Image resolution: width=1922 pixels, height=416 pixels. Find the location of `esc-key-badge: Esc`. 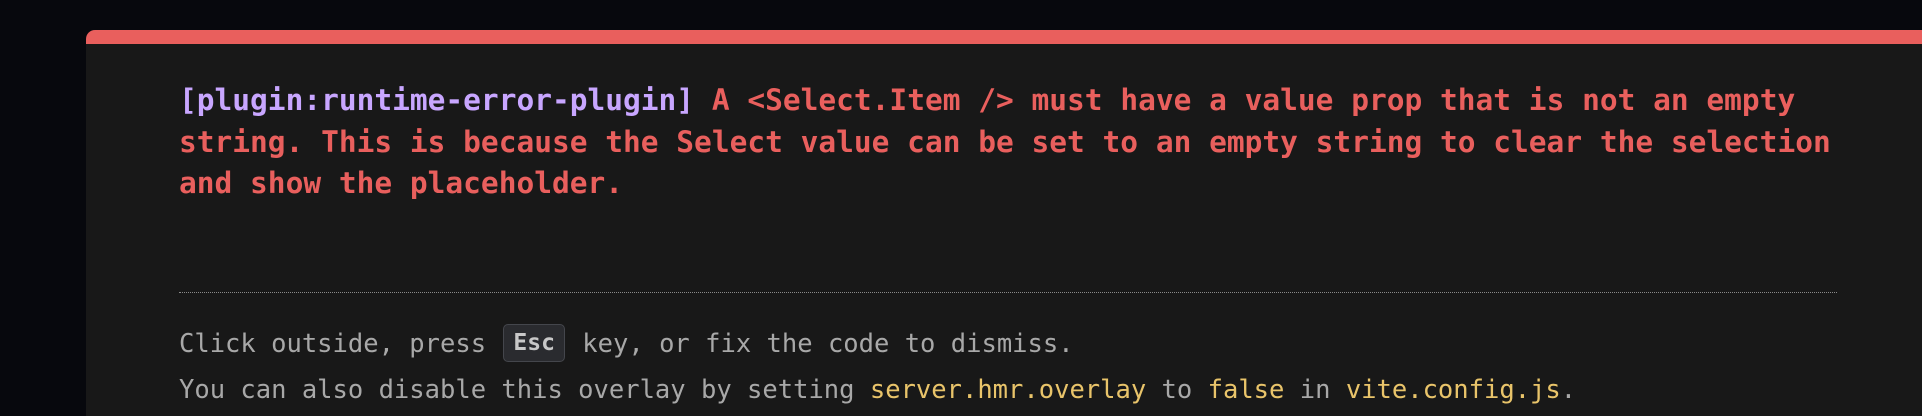

esc-key-badge: Esc is located at coordinates (534, 343).